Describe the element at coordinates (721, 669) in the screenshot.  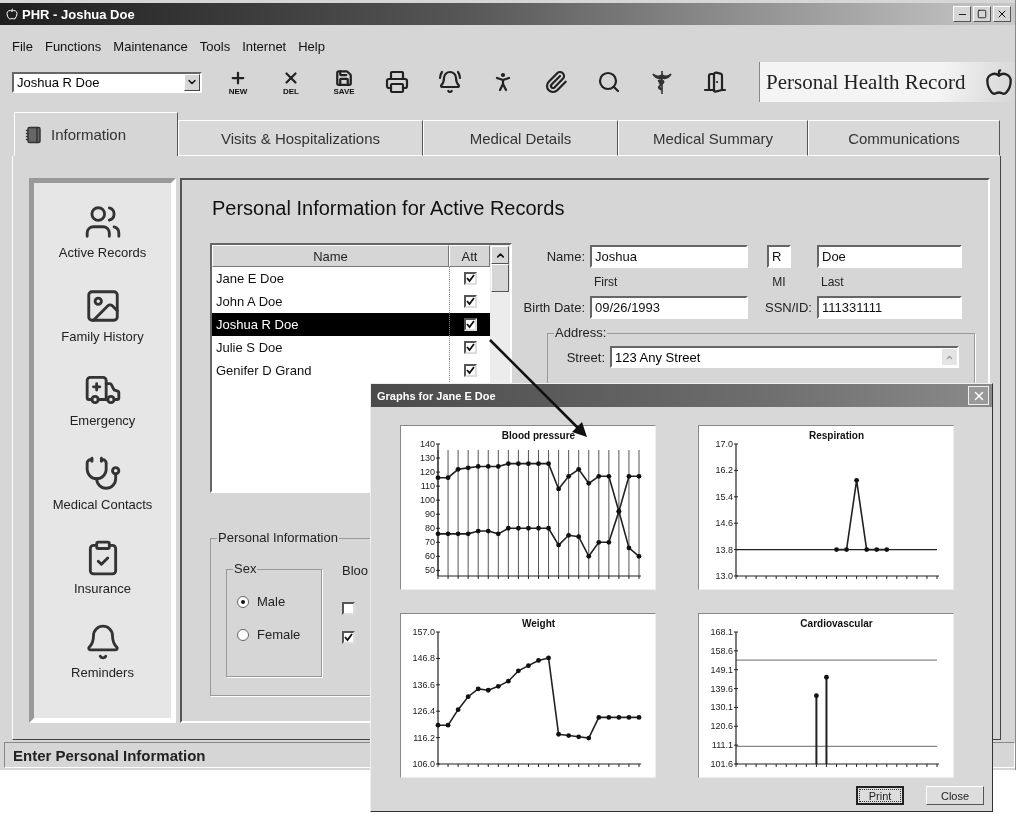
I see `axis-tick-label: 149.1` at that location.